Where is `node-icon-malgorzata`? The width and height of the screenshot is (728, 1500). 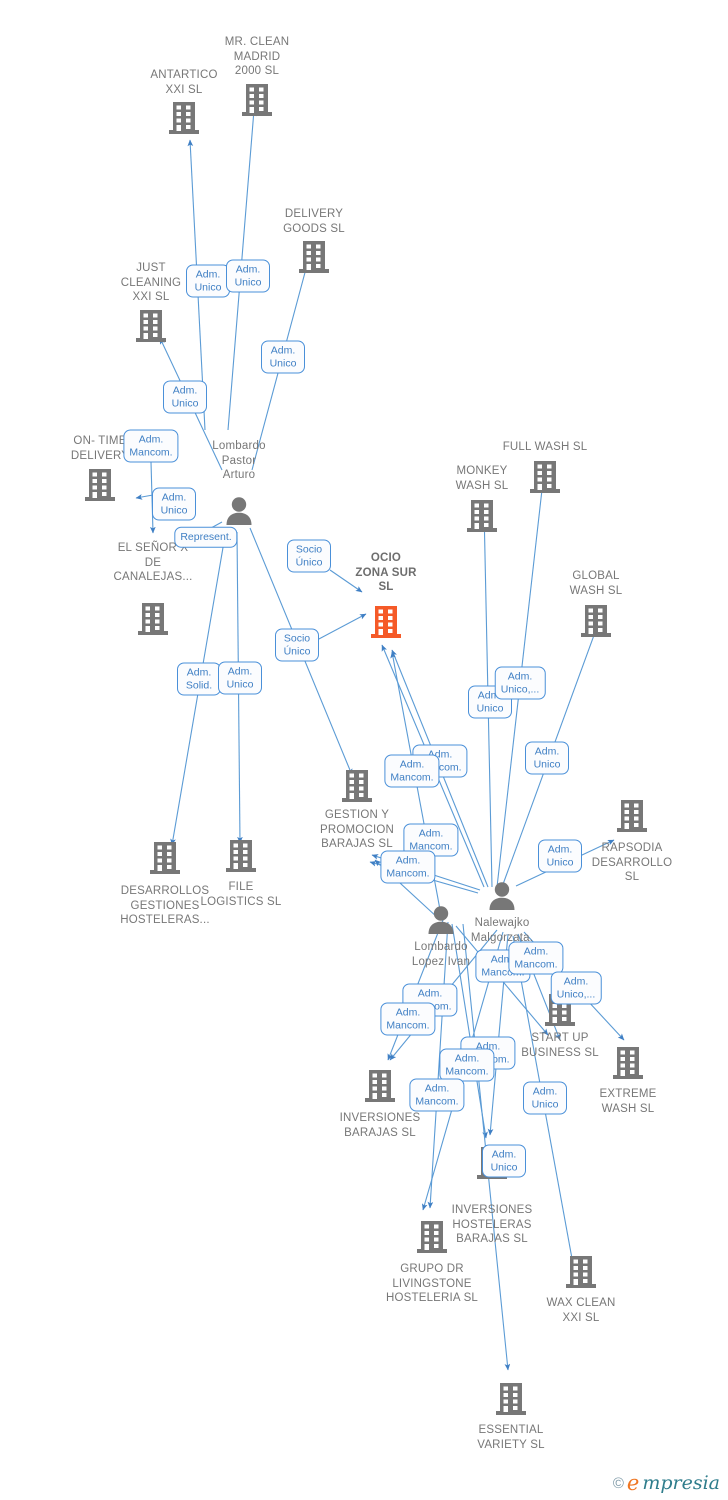
node-icon-malgorzata is located at coordinates (502, 896).